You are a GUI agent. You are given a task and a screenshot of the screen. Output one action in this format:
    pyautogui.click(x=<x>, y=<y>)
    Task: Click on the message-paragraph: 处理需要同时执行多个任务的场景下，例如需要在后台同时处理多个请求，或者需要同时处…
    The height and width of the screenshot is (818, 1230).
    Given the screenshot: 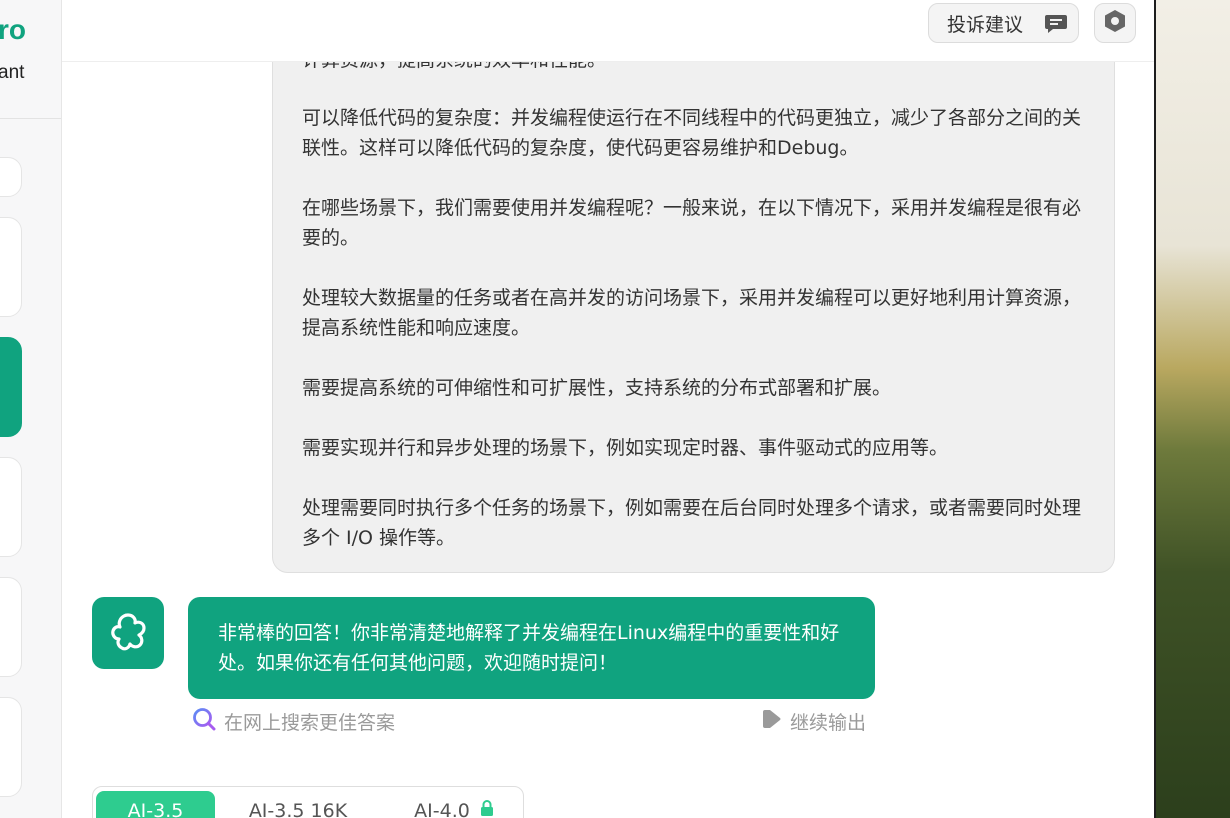 What is the action you would take?
    pyautogui.click(x=692, y=523)
    